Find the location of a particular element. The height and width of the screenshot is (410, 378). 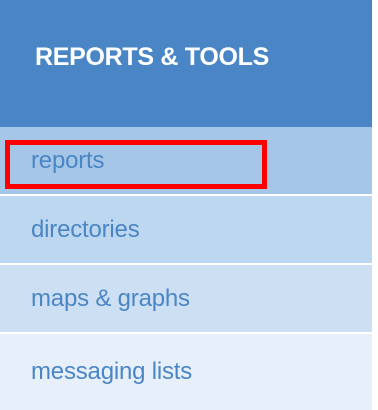

menu-item-label: reports is located at coordinates (67, 161).